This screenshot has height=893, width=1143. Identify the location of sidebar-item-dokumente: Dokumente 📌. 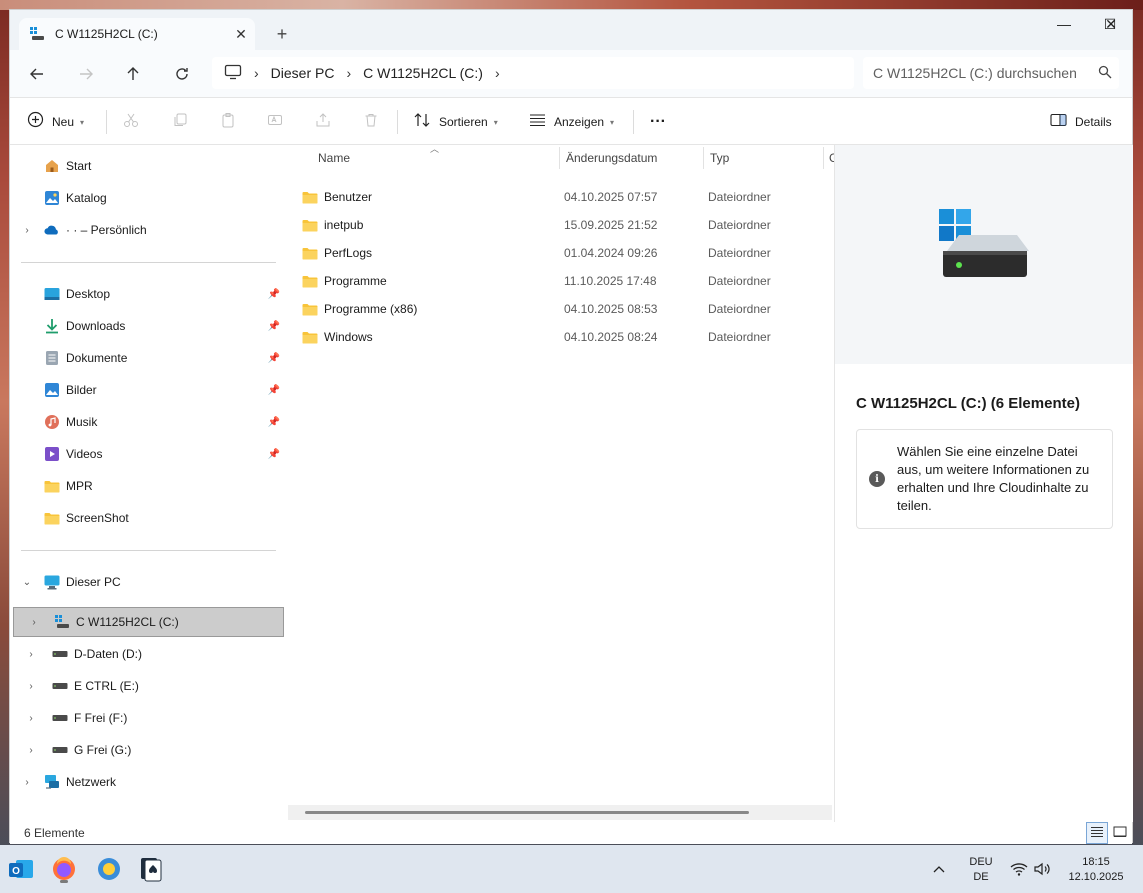
(148, 358).